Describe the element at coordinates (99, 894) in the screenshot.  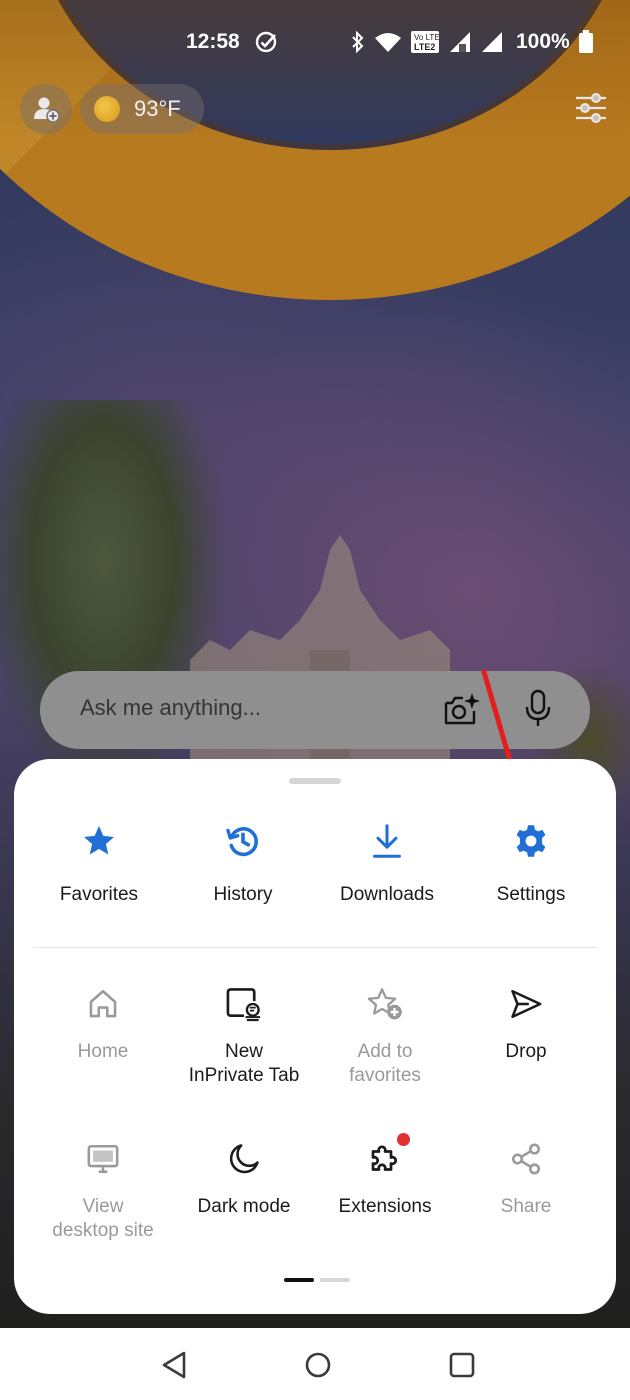
I see `menu-label: Favorites` at that location.